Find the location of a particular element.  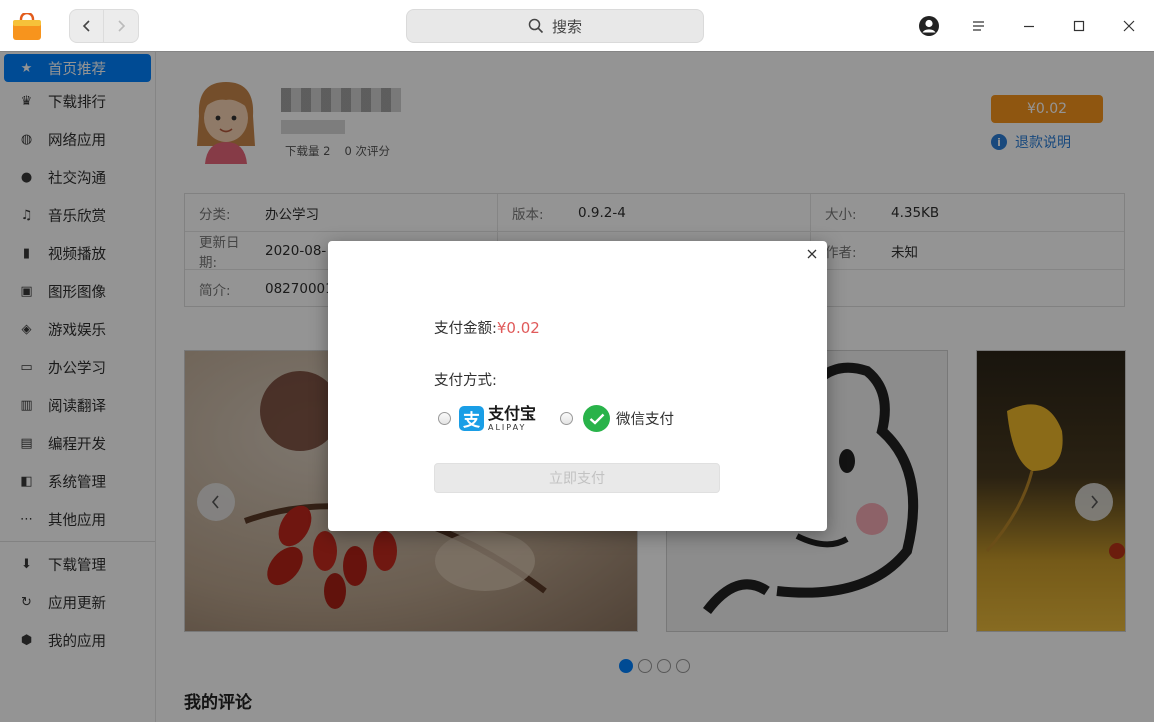

maximize-button is located at coordinates (1079, 26).